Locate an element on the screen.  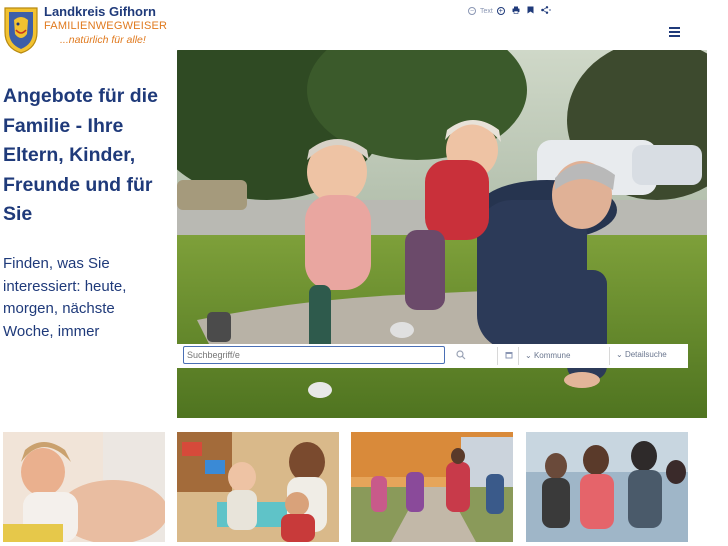
calendar-icon is located at coordinates (509, 355).